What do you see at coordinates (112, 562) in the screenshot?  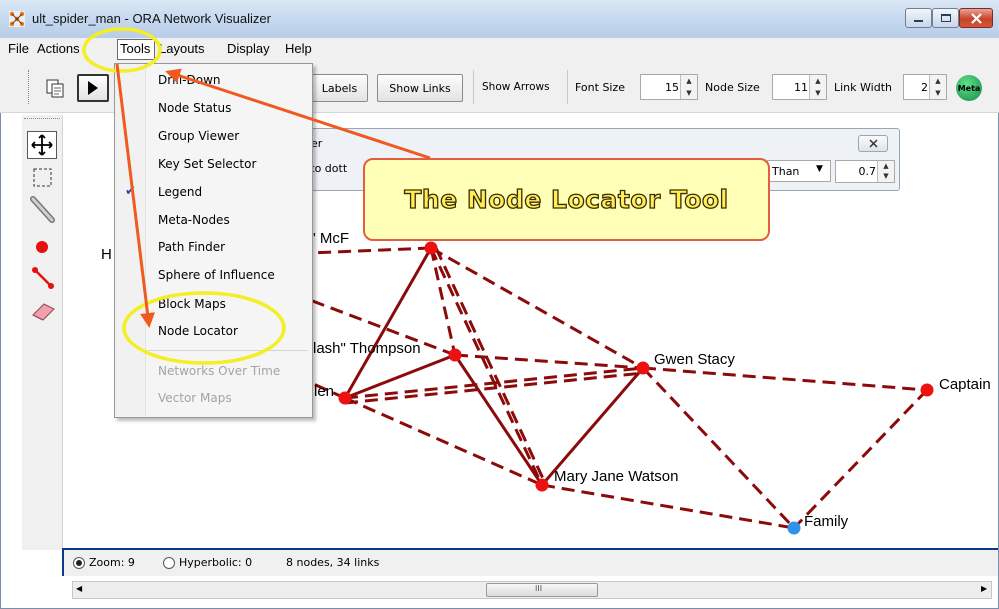 I see `zoom-status: Zoom: 9` at bounding box center [112, 562].